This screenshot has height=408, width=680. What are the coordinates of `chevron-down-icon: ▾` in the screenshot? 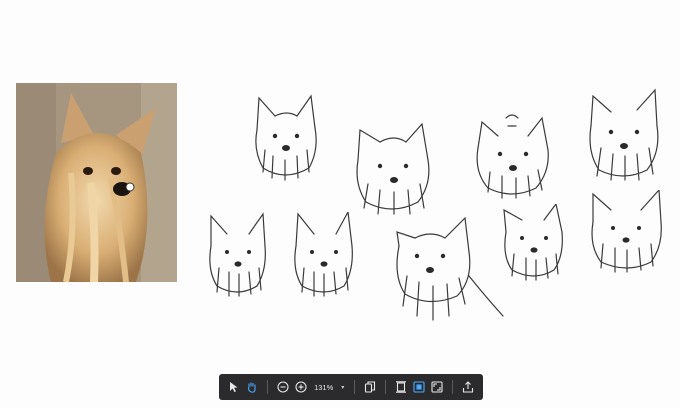 It's located at (343, 387).